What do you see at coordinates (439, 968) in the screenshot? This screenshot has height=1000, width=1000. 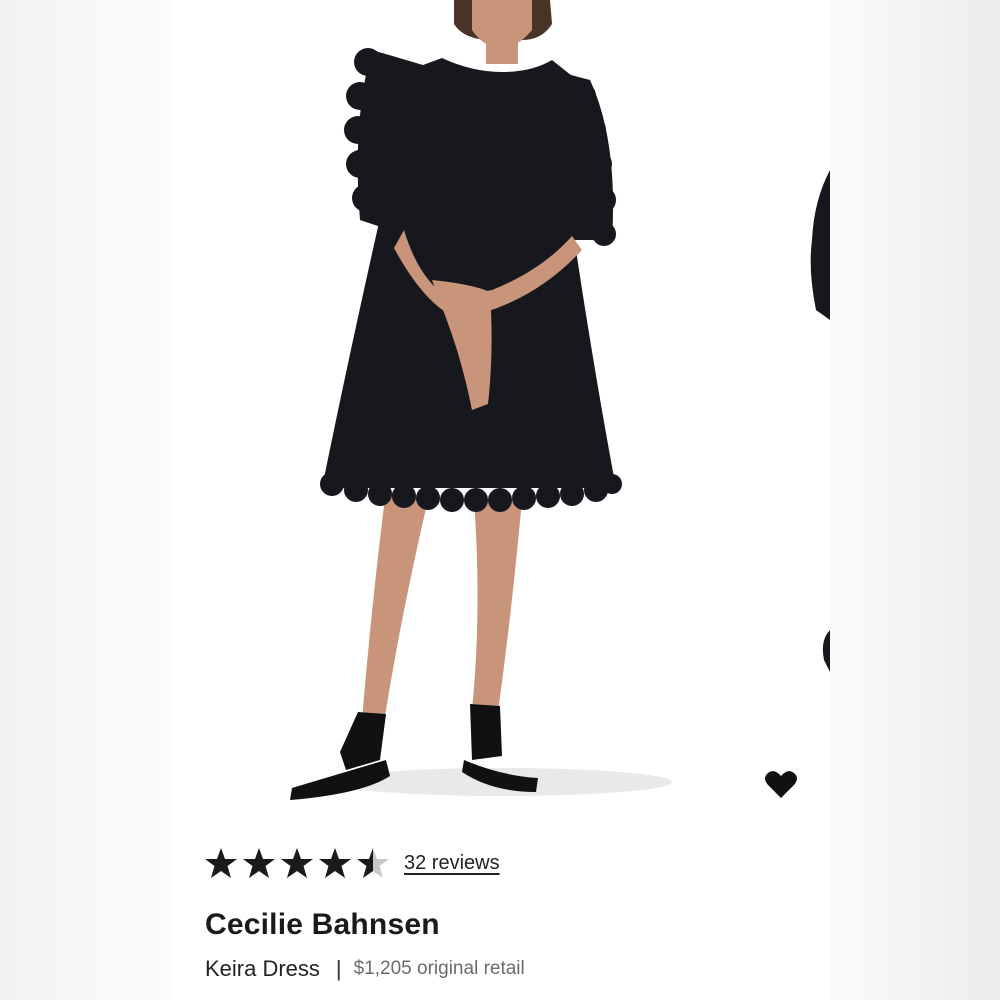 I see `retail-price: $1,205 original retail` at bounding box center [439, 968].